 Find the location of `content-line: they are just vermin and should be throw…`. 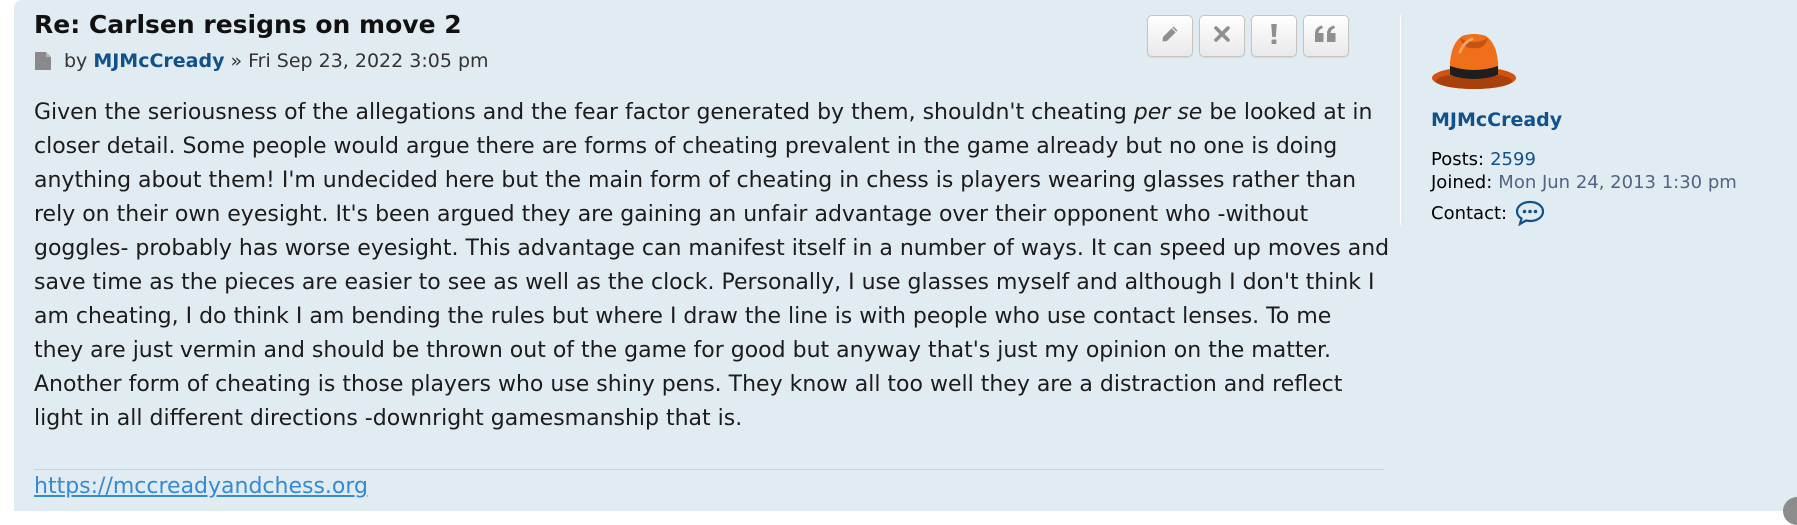

content-line: they are just vermin and should be throw… is located at coordinates (683, 350).